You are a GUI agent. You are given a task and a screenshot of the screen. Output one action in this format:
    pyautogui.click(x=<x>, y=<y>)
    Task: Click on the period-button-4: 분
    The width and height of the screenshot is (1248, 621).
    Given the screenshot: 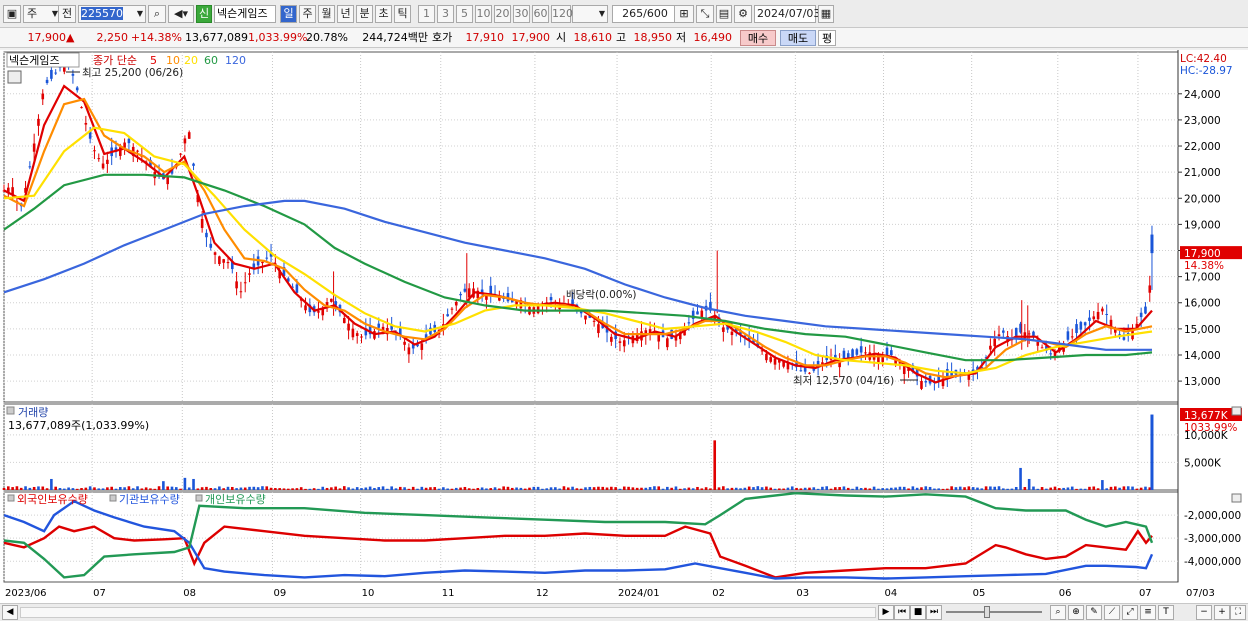 What is the action you would take?
    pyautogui.click(x=364, y=14)
    